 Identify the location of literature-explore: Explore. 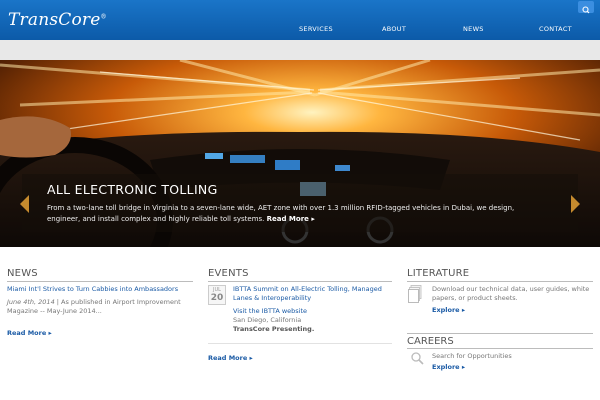
(448, 310).